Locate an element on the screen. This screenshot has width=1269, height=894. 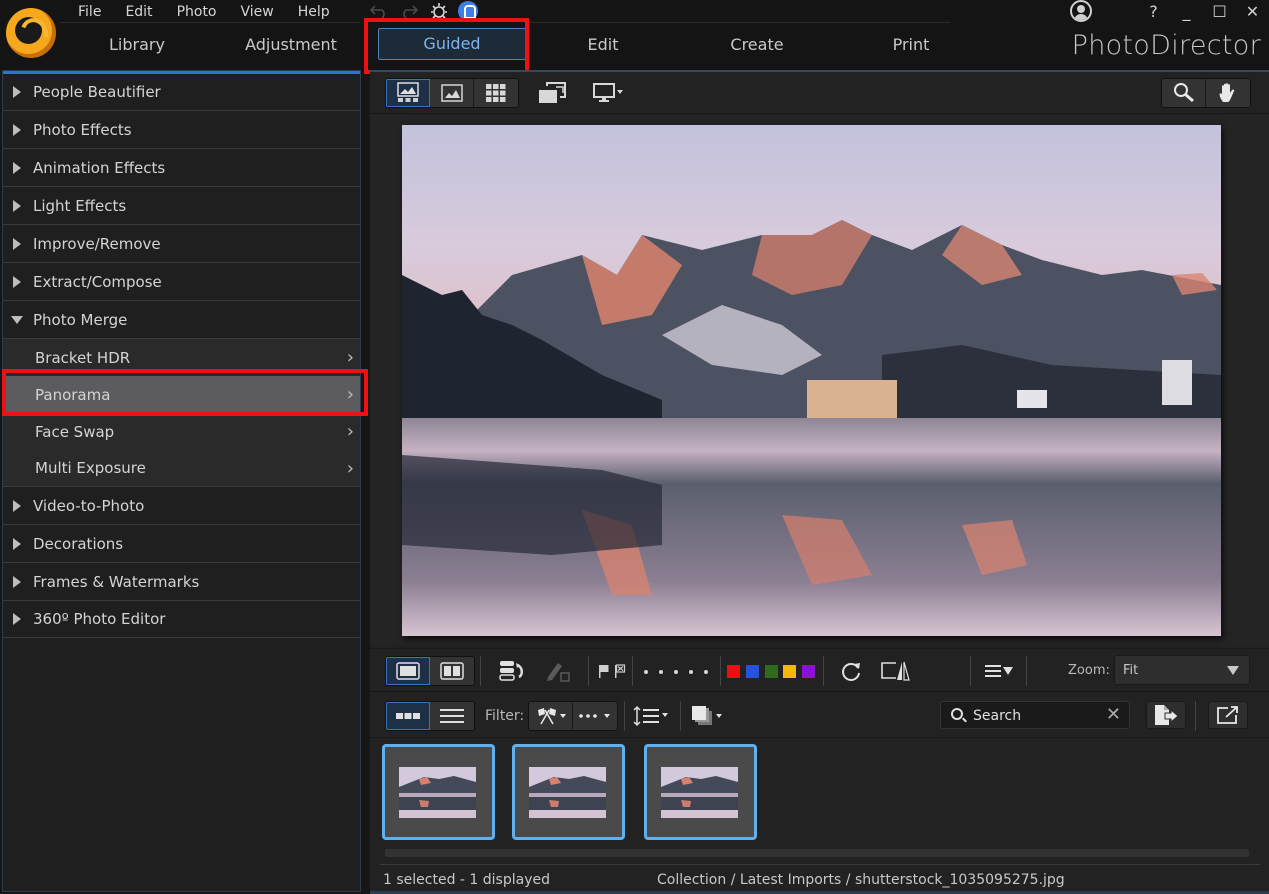
compare-view-button is located at coordinates (452, 671).